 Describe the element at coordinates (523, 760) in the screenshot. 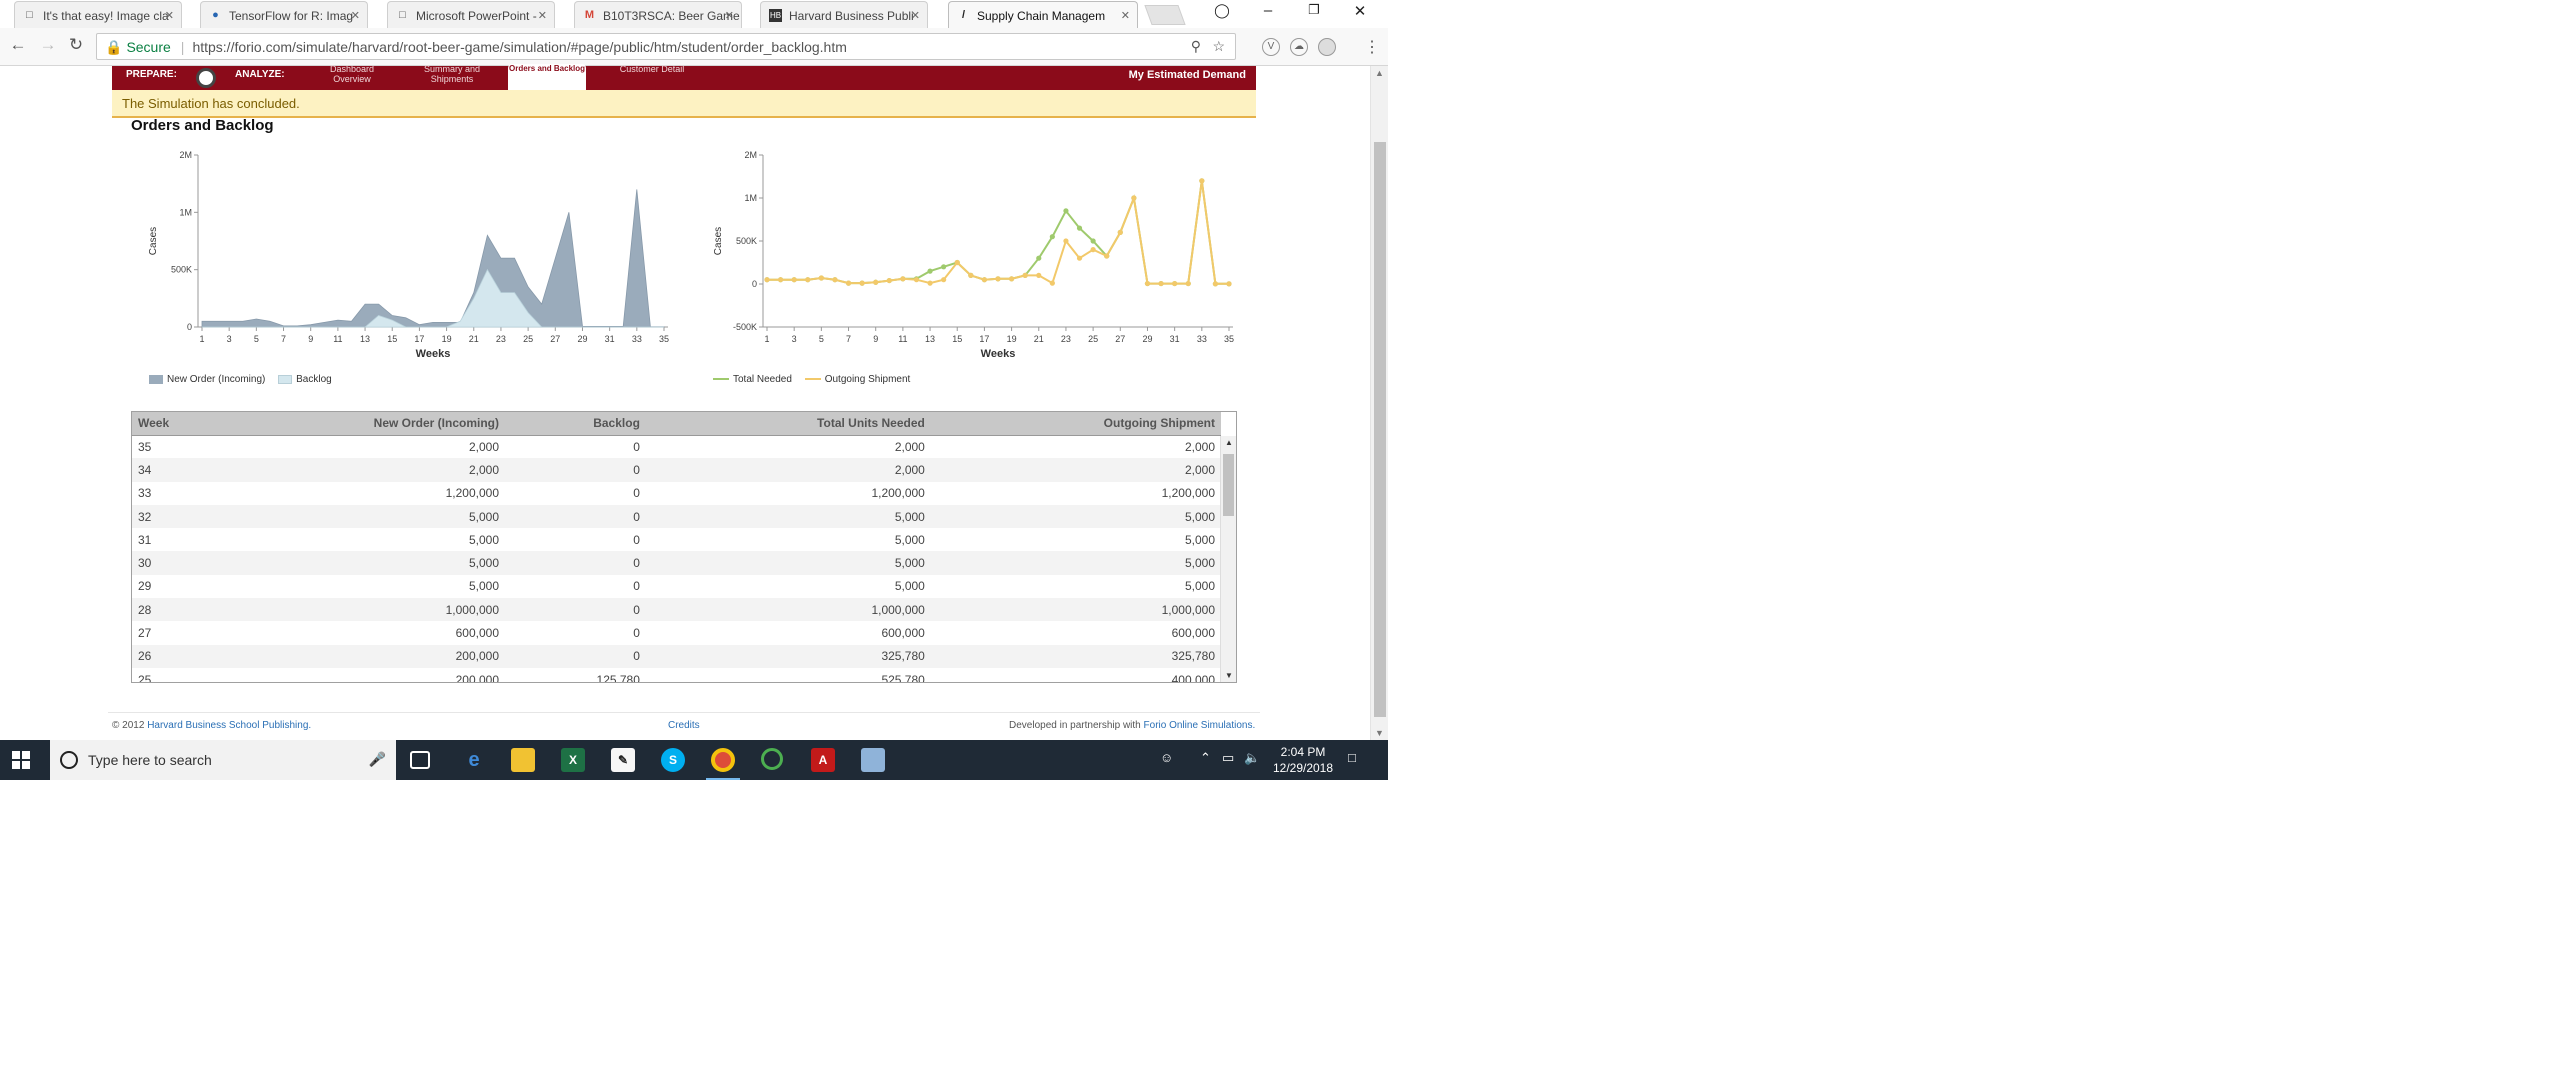

I see `file-explorer-icon` at that location.